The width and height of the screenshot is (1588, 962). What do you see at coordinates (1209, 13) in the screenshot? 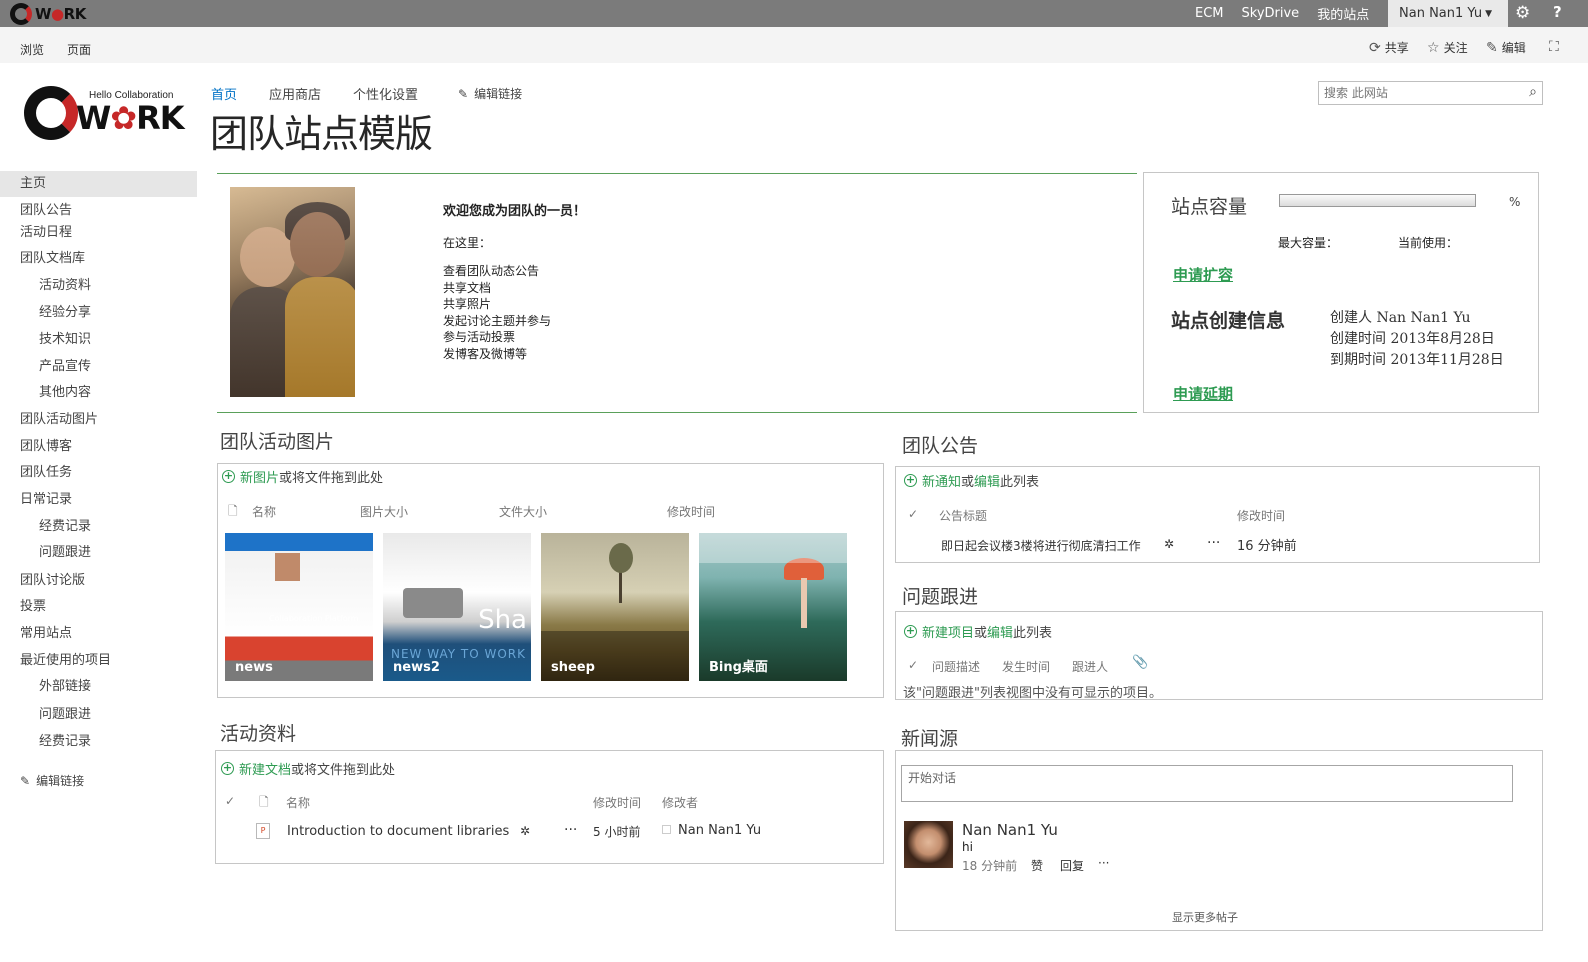
I see `suite-link-ecm: ECM` at bounding box center [1209, 13].